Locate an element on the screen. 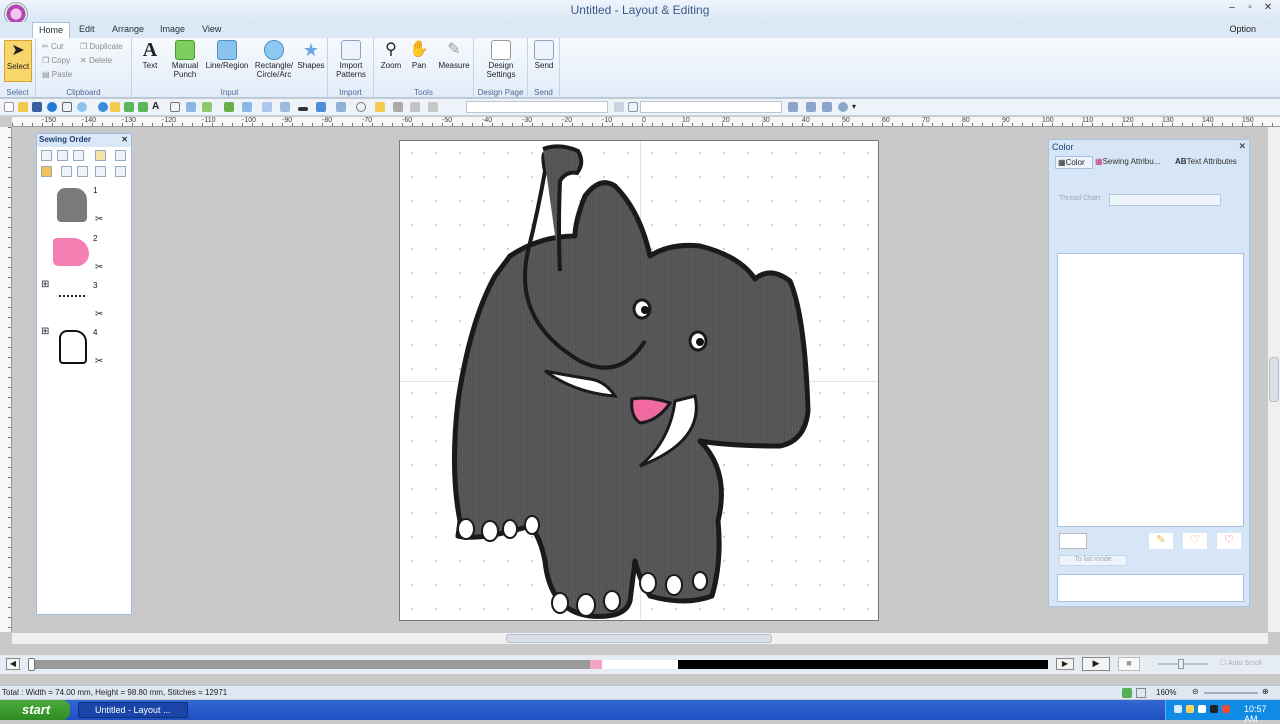  network-icon is located at coordinates (1178, 709).